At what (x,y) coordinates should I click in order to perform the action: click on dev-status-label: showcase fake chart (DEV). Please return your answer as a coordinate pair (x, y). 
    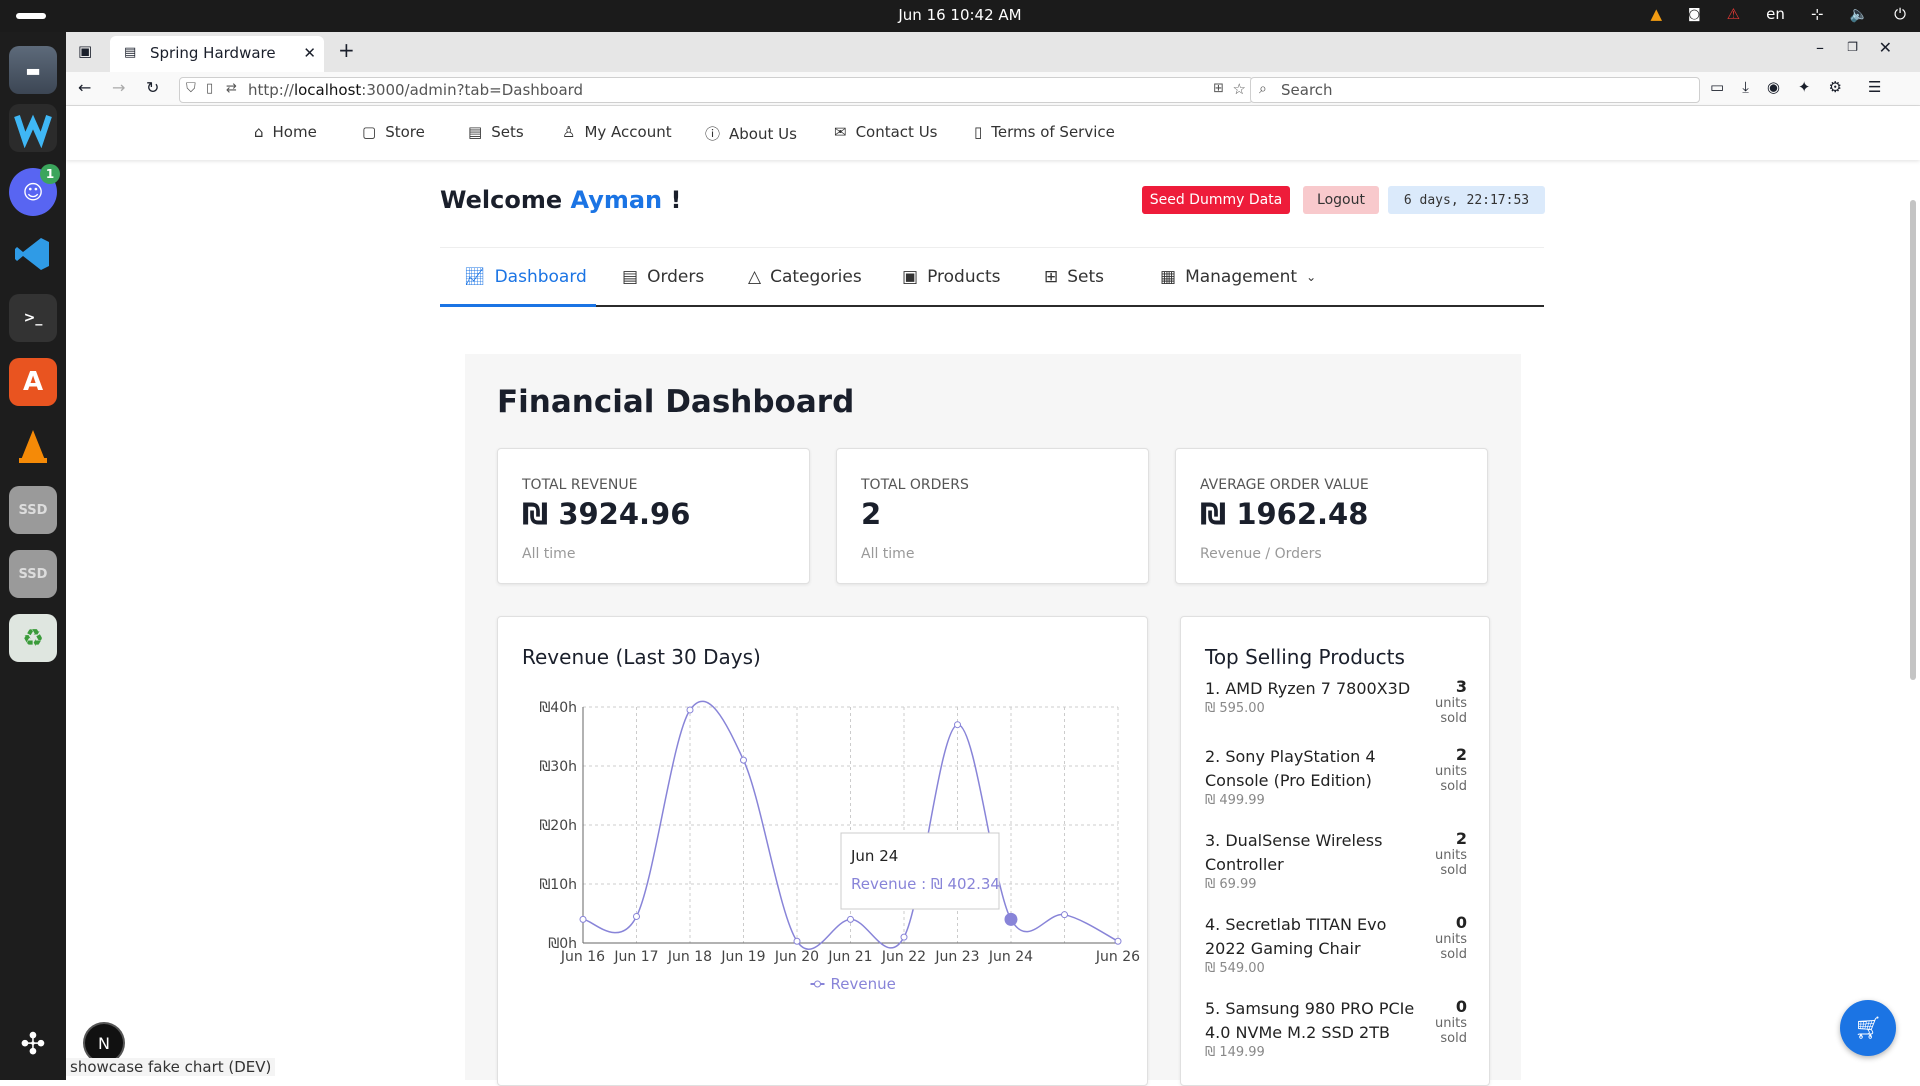
    Looking at the image, I should click on (171, 1067).